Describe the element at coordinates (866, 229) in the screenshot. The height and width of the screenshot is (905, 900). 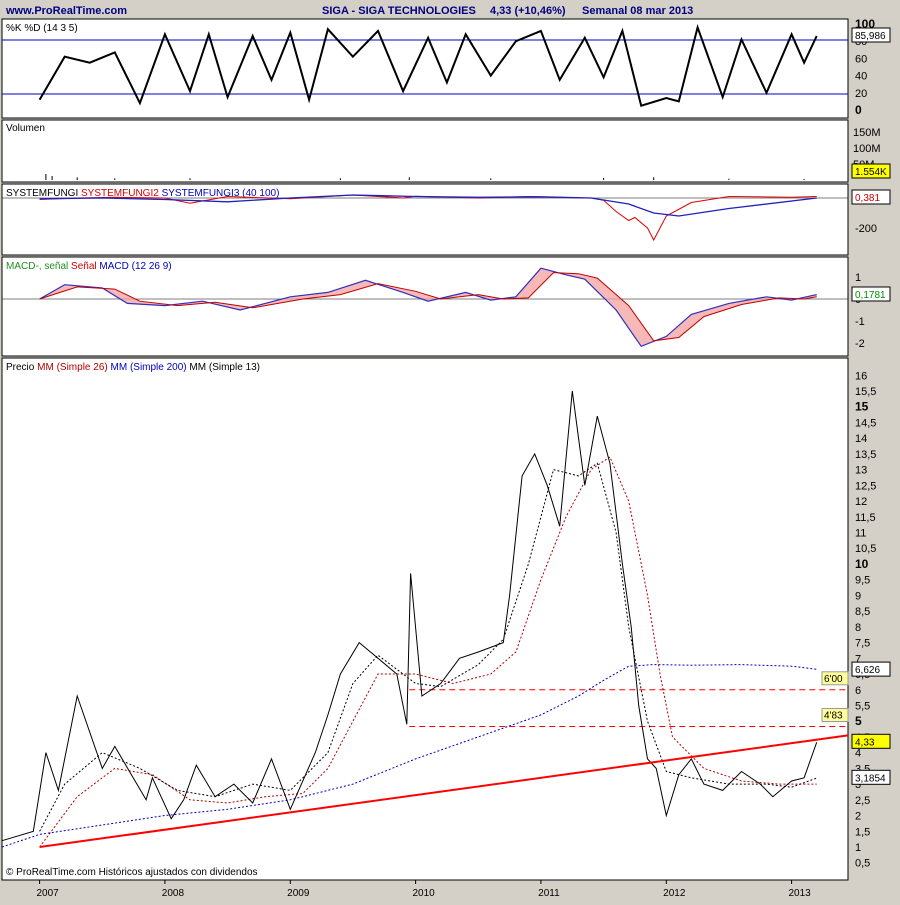
I see `systemfungi-tick-label: -200` at that location.